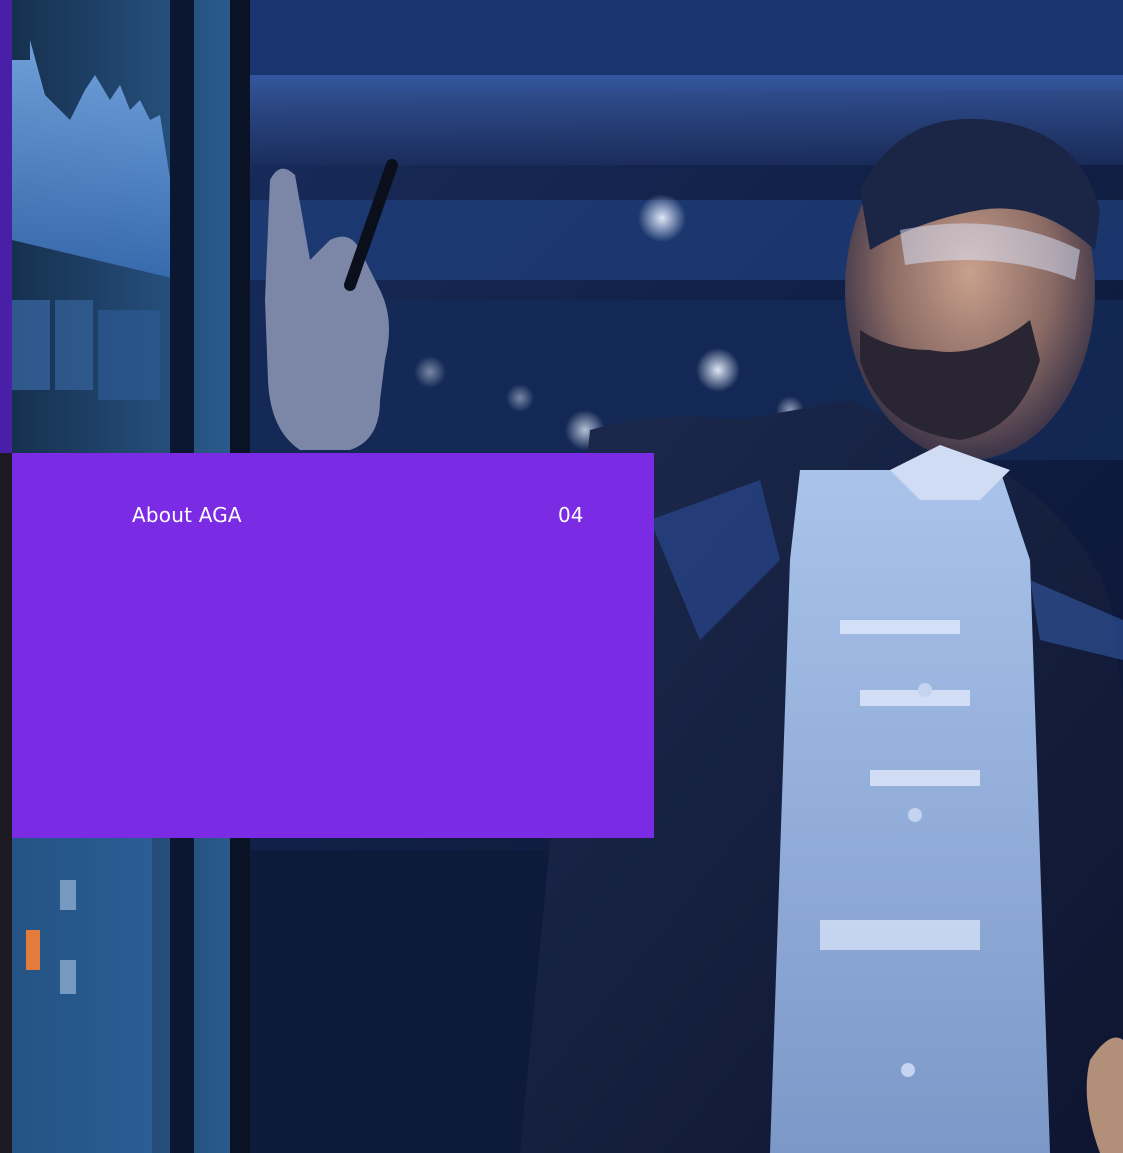 The height and width of the screenshot is (1153, 1123). Describe the element at coordinates (6, 803) in the screenshot. I see `edge-dark-strip` at that location.